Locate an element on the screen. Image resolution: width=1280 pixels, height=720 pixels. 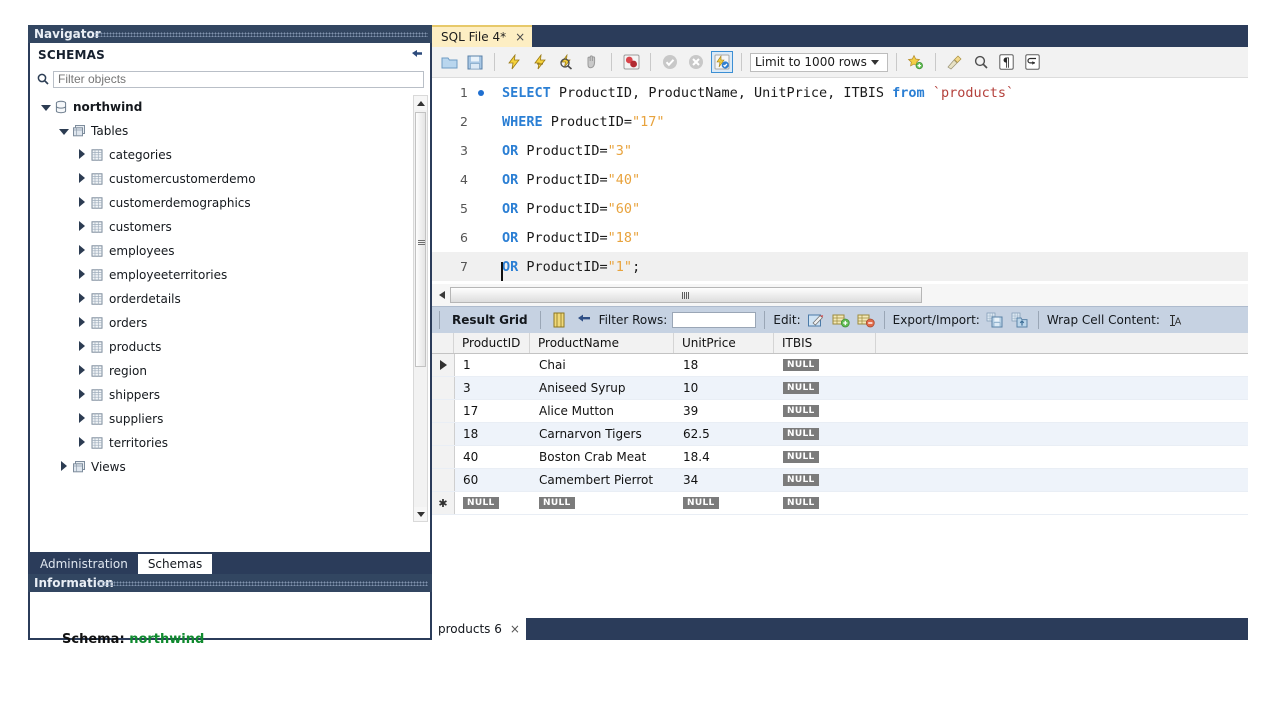
refresh-grid-icon is located at coordinates (584, 320).